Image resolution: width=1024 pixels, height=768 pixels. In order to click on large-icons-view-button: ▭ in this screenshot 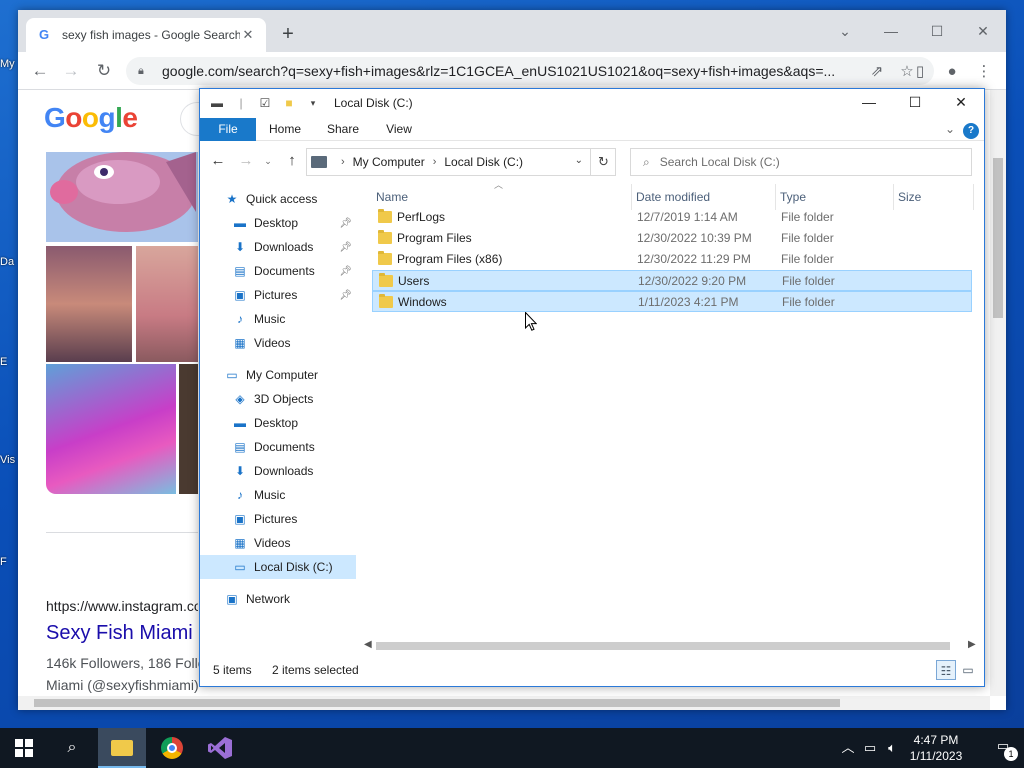, I will do `click(968, 670)`.